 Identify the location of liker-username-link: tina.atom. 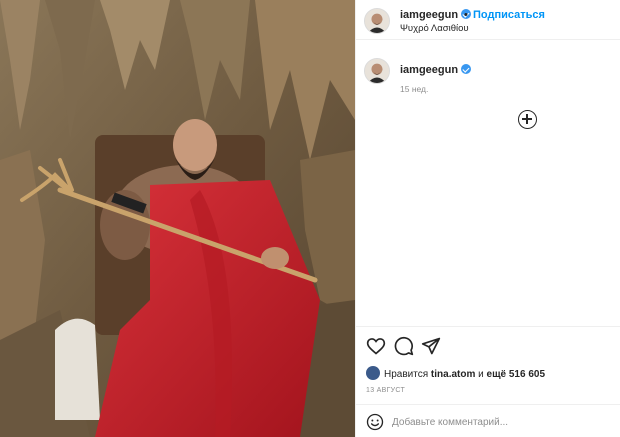
(453, 374).